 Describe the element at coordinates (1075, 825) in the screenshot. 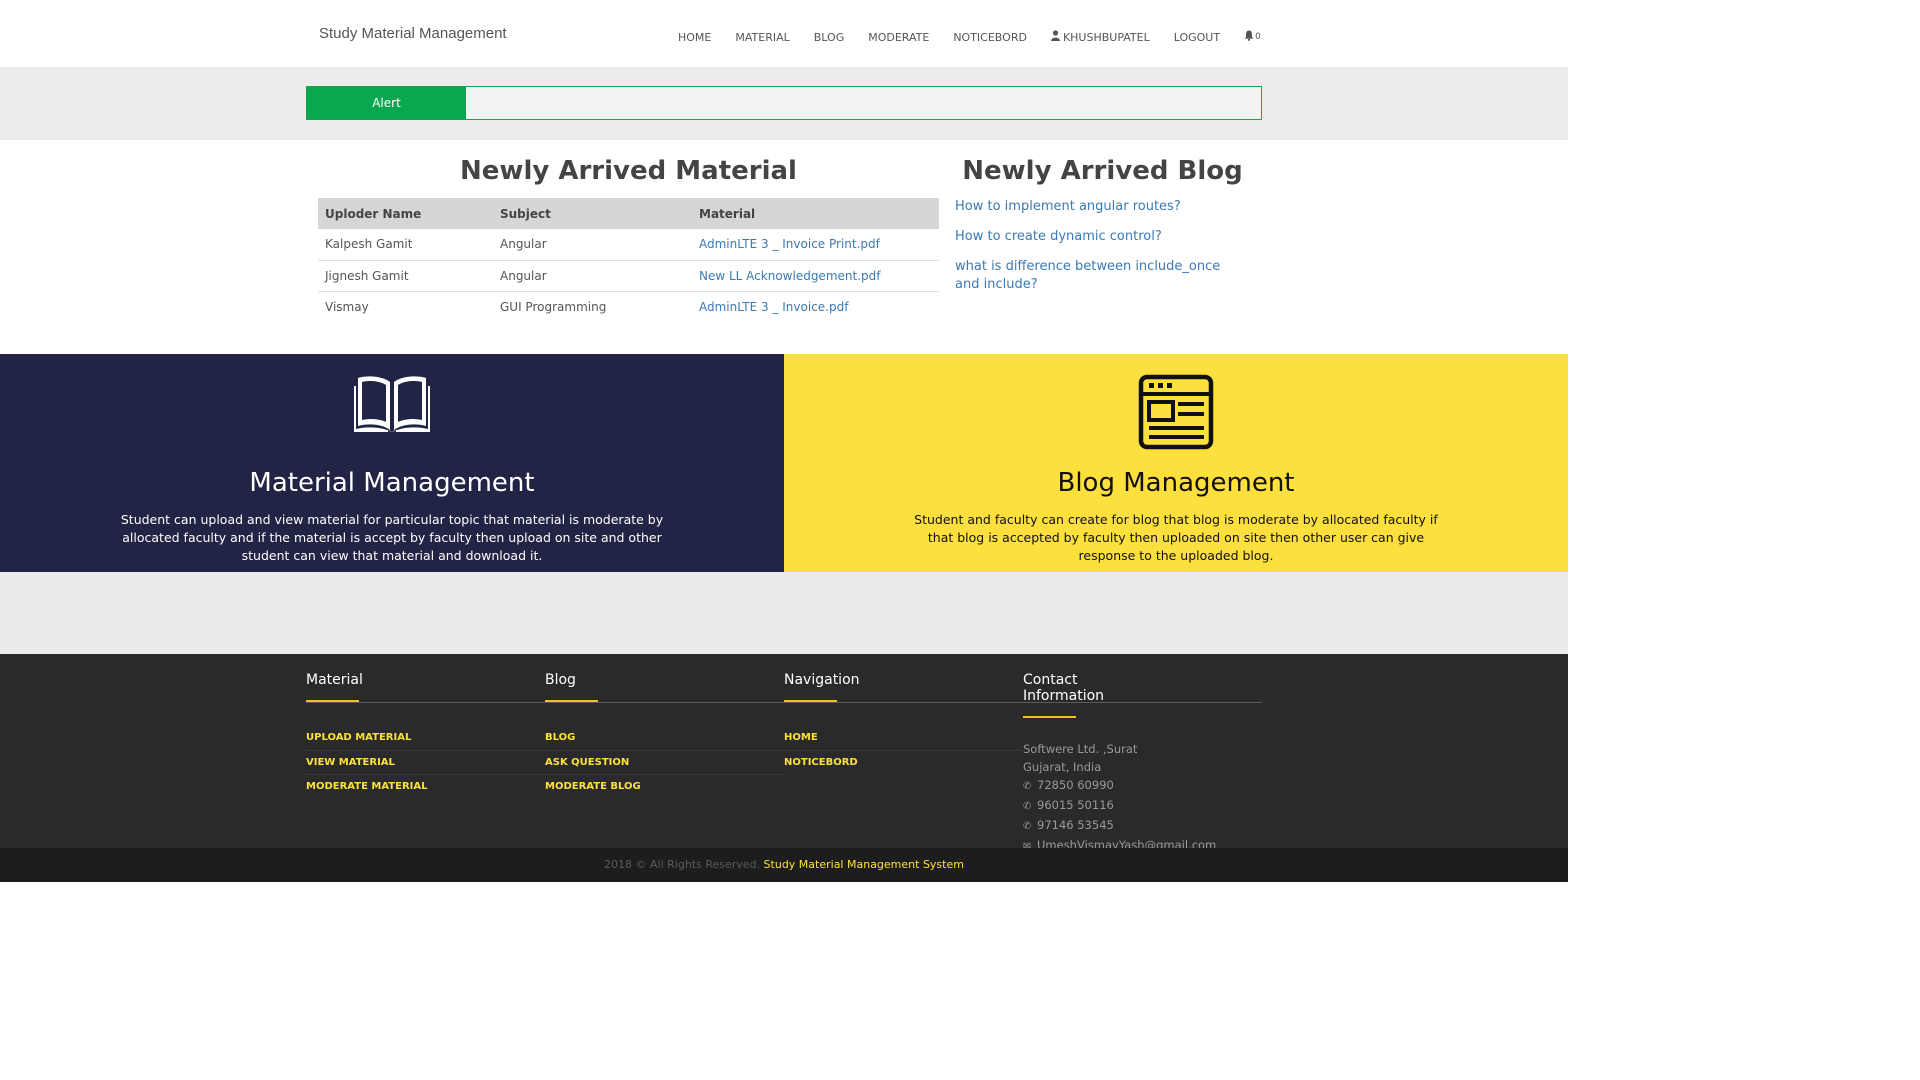

I see `phone-number: 97146 53545` at that location.